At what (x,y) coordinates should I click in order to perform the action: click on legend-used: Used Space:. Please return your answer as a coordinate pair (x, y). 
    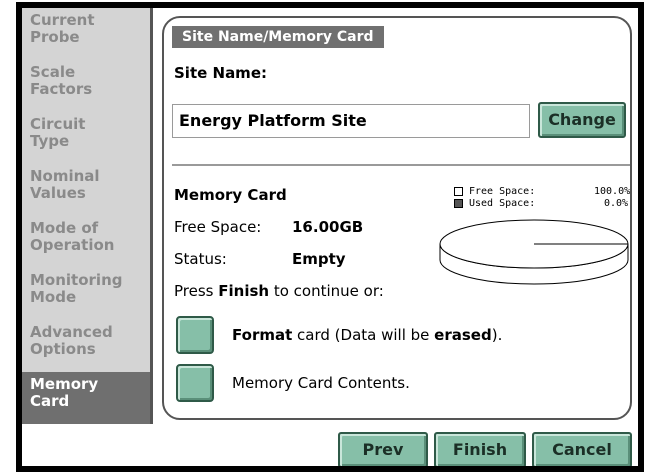
    Looking at the image, I should click on (494, 203).